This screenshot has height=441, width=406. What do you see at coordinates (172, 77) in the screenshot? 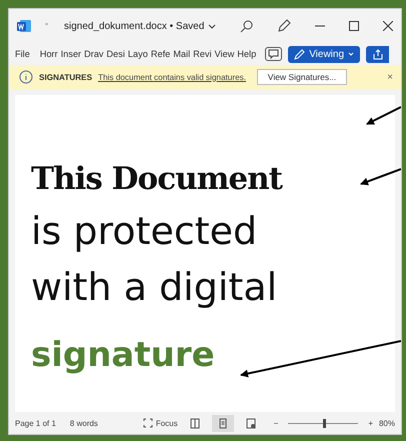
I see `message-link: This document contains valid signatures.` at bounding box center [172, 77].